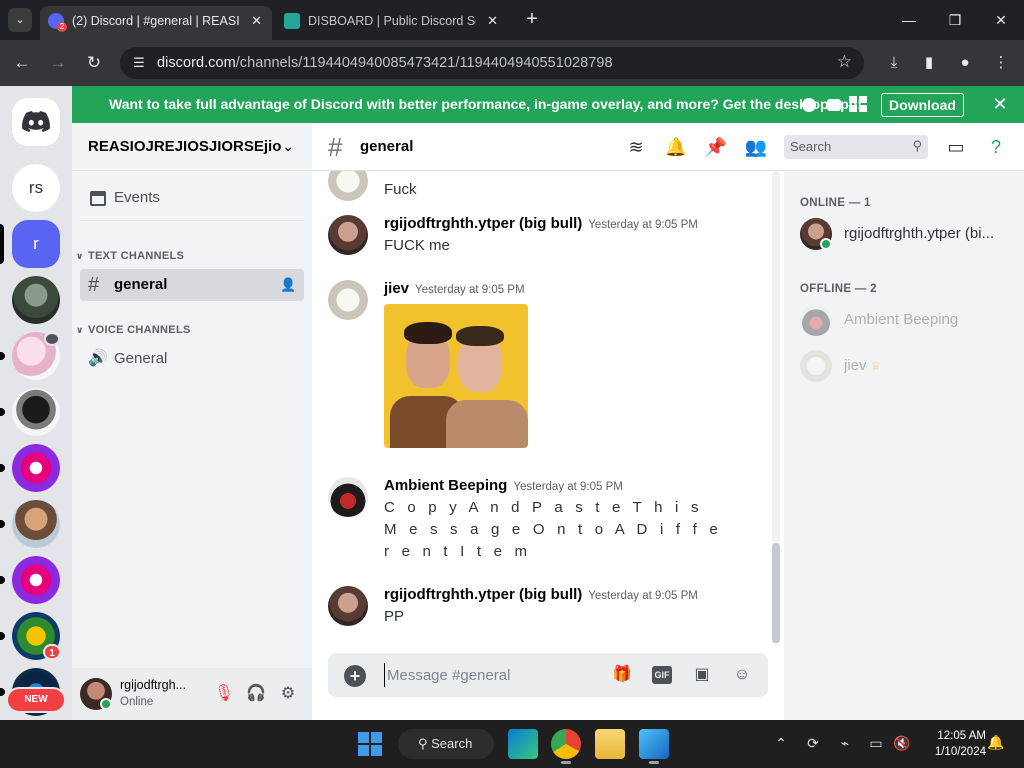 This screenshot has height=768, width=1024. Describe the element at coordinates (1000, 104) in the screenshot. I see `banner-close-icon: ✕` at that location.